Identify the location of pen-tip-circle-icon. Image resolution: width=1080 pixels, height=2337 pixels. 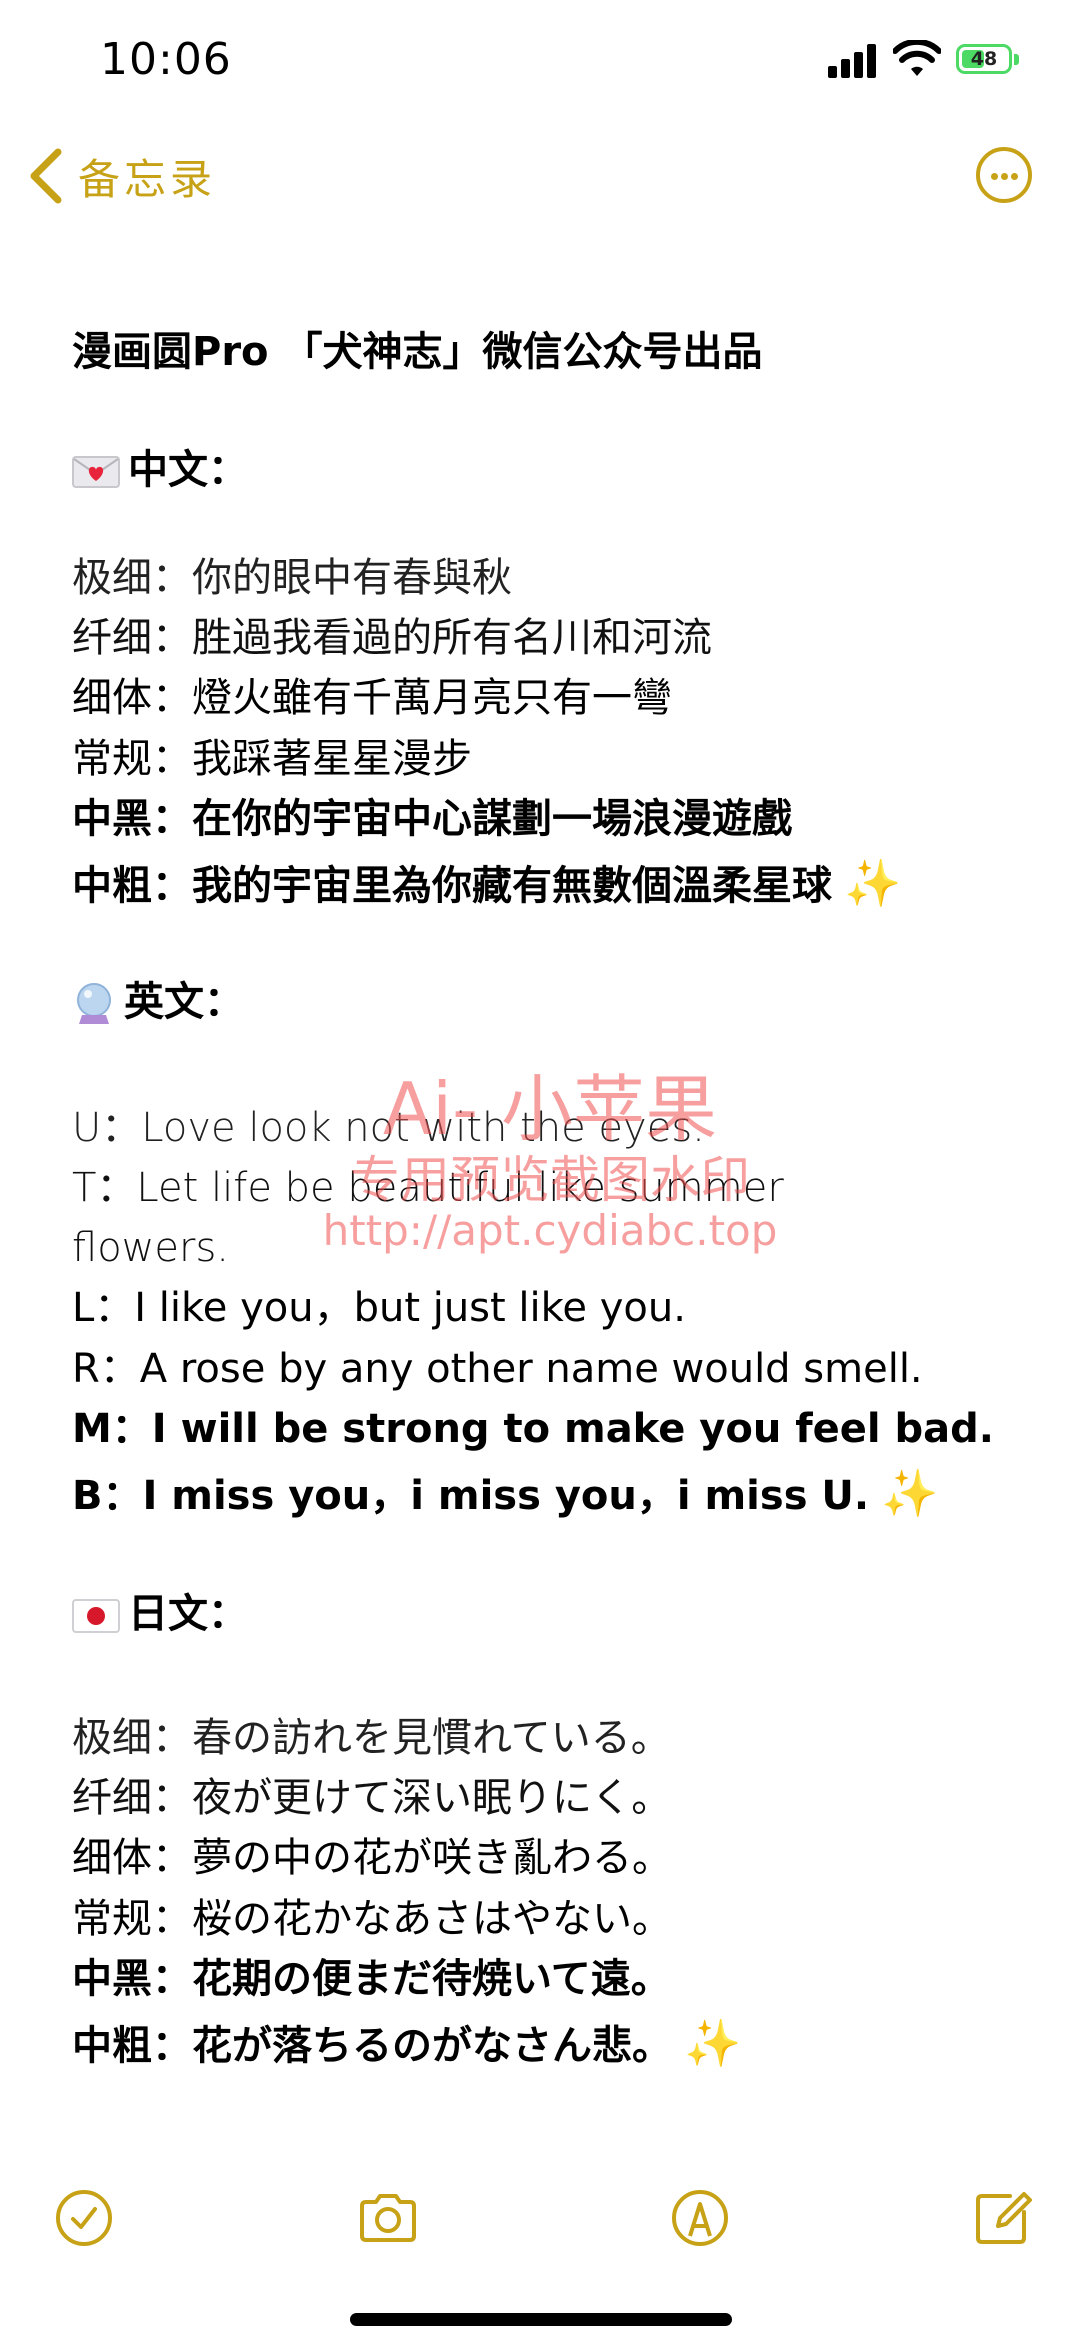
(700, 2218).